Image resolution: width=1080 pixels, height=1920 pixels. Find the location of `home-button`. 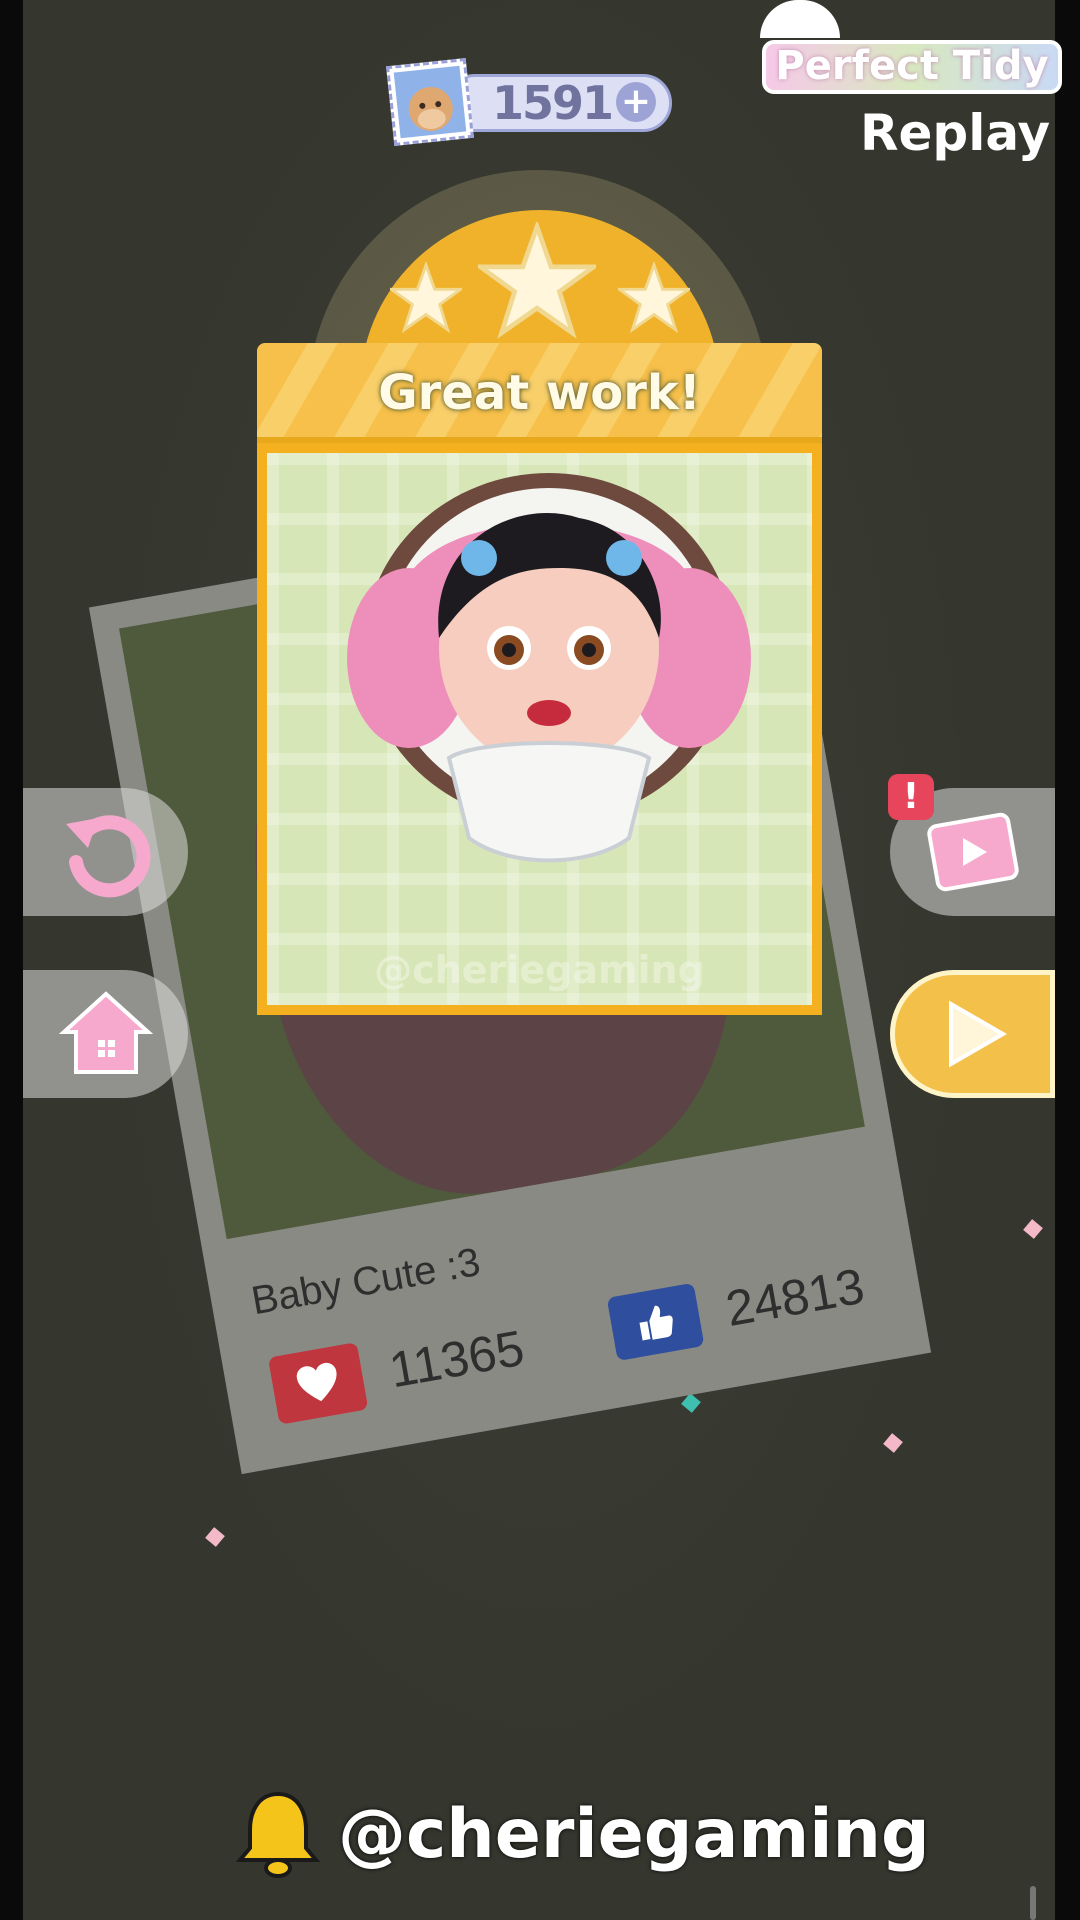

home-button is located at coordinates (105, 1034).